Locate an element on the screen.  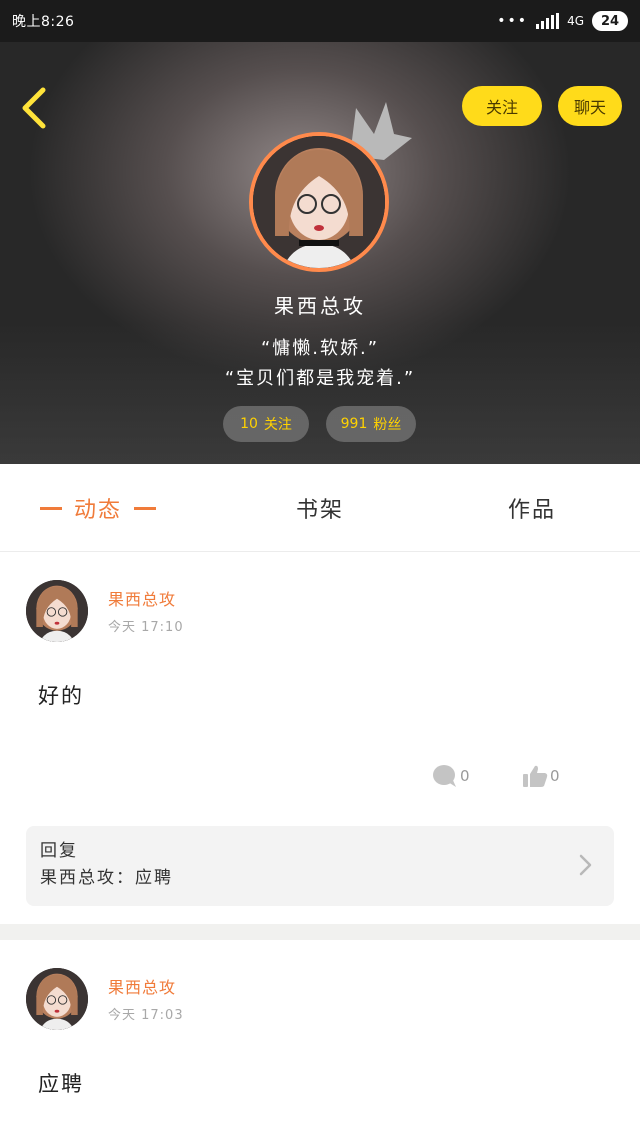
post-separator is located at coordinates (320, 932).